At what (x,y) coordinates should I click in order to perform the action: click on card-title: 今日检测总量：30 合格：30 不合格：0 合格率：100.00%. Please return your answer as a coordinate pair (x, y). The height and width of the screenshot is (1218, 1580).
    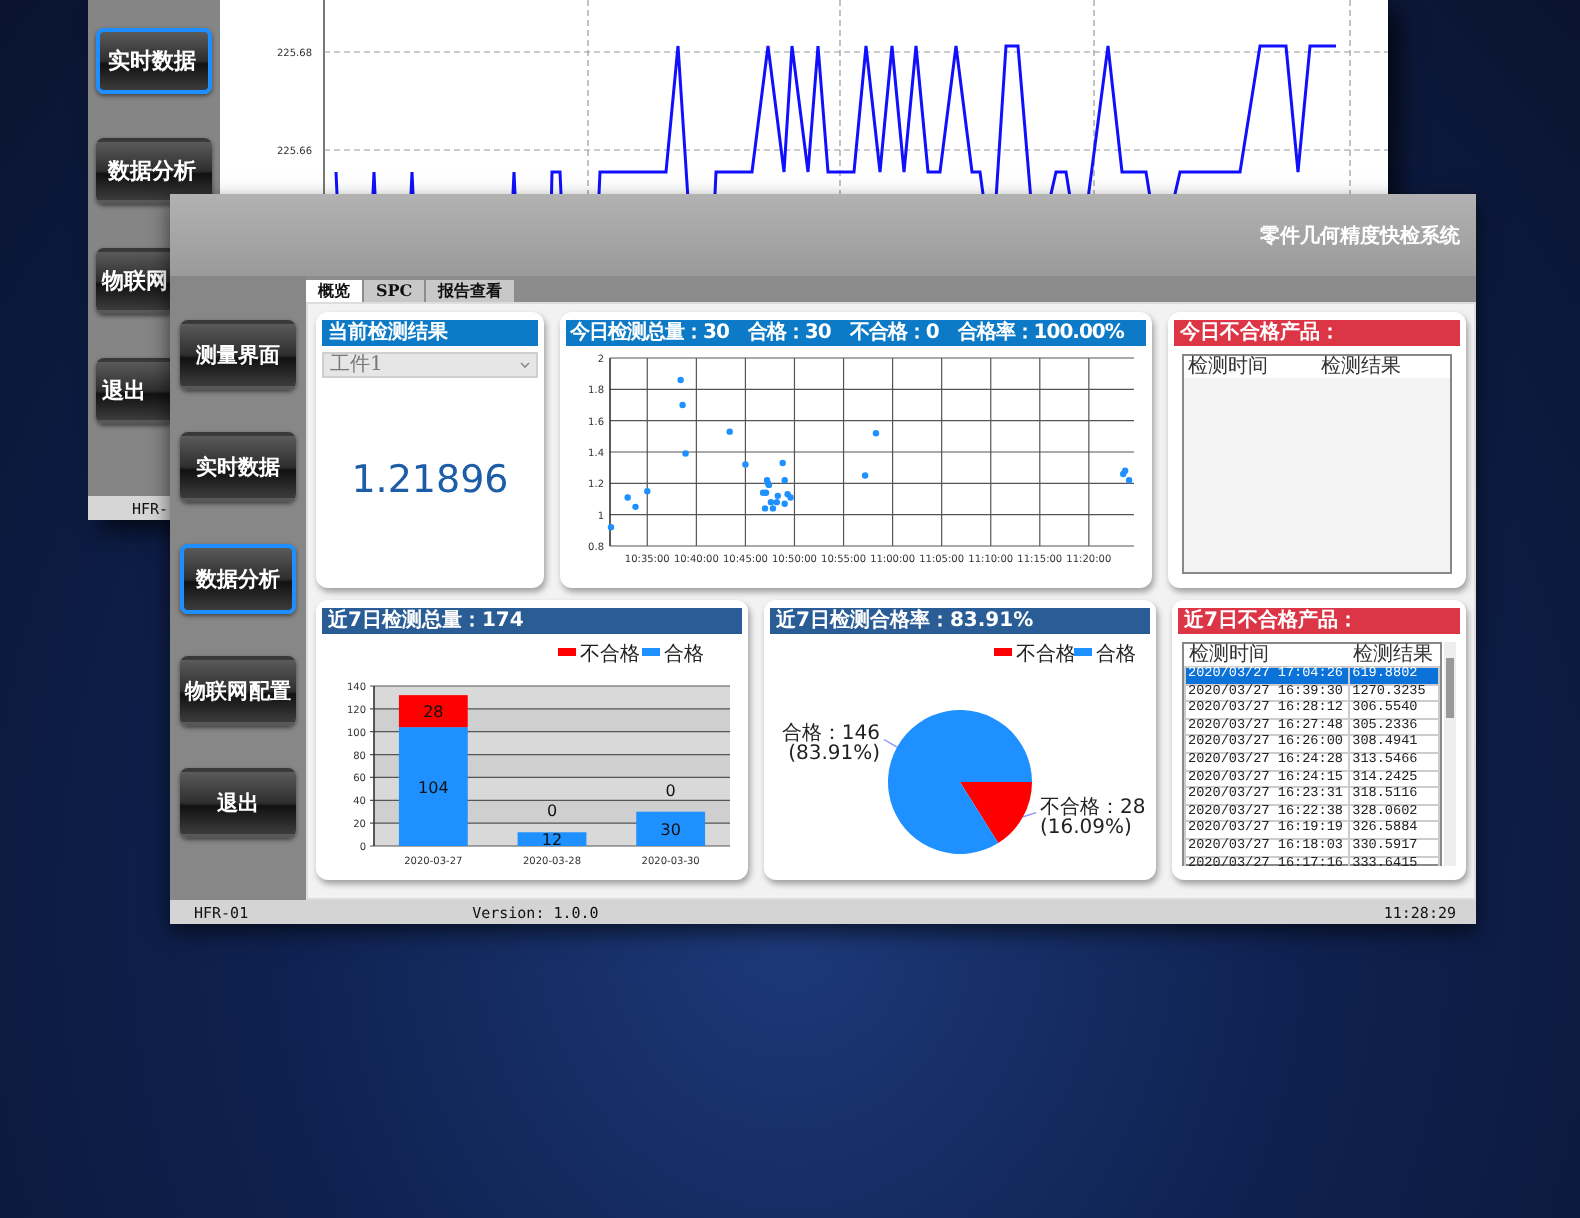
    Looking at the image, I should click on (856, 333).